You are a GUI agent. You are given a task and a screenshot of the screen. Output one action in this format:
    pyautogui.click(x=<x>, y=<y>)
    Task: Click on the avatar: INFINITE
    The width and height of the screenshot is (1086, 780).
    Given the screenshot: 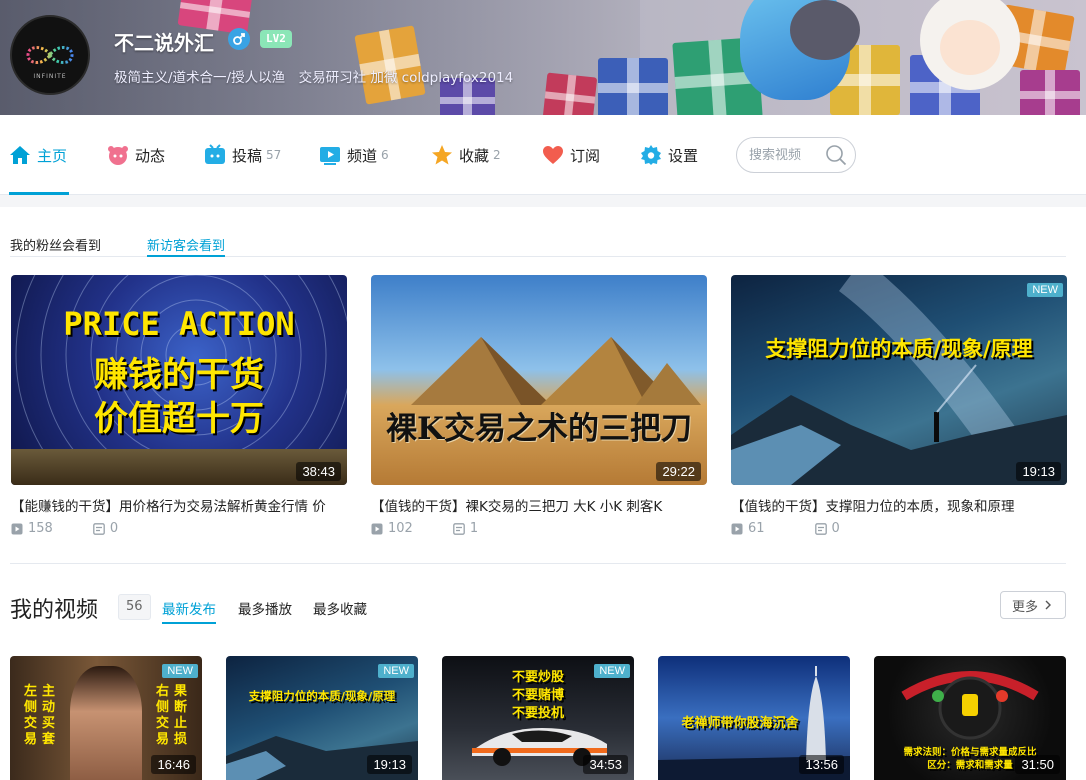 What is the action you would take?
    pyautogui.click(x=50, y=55)
    